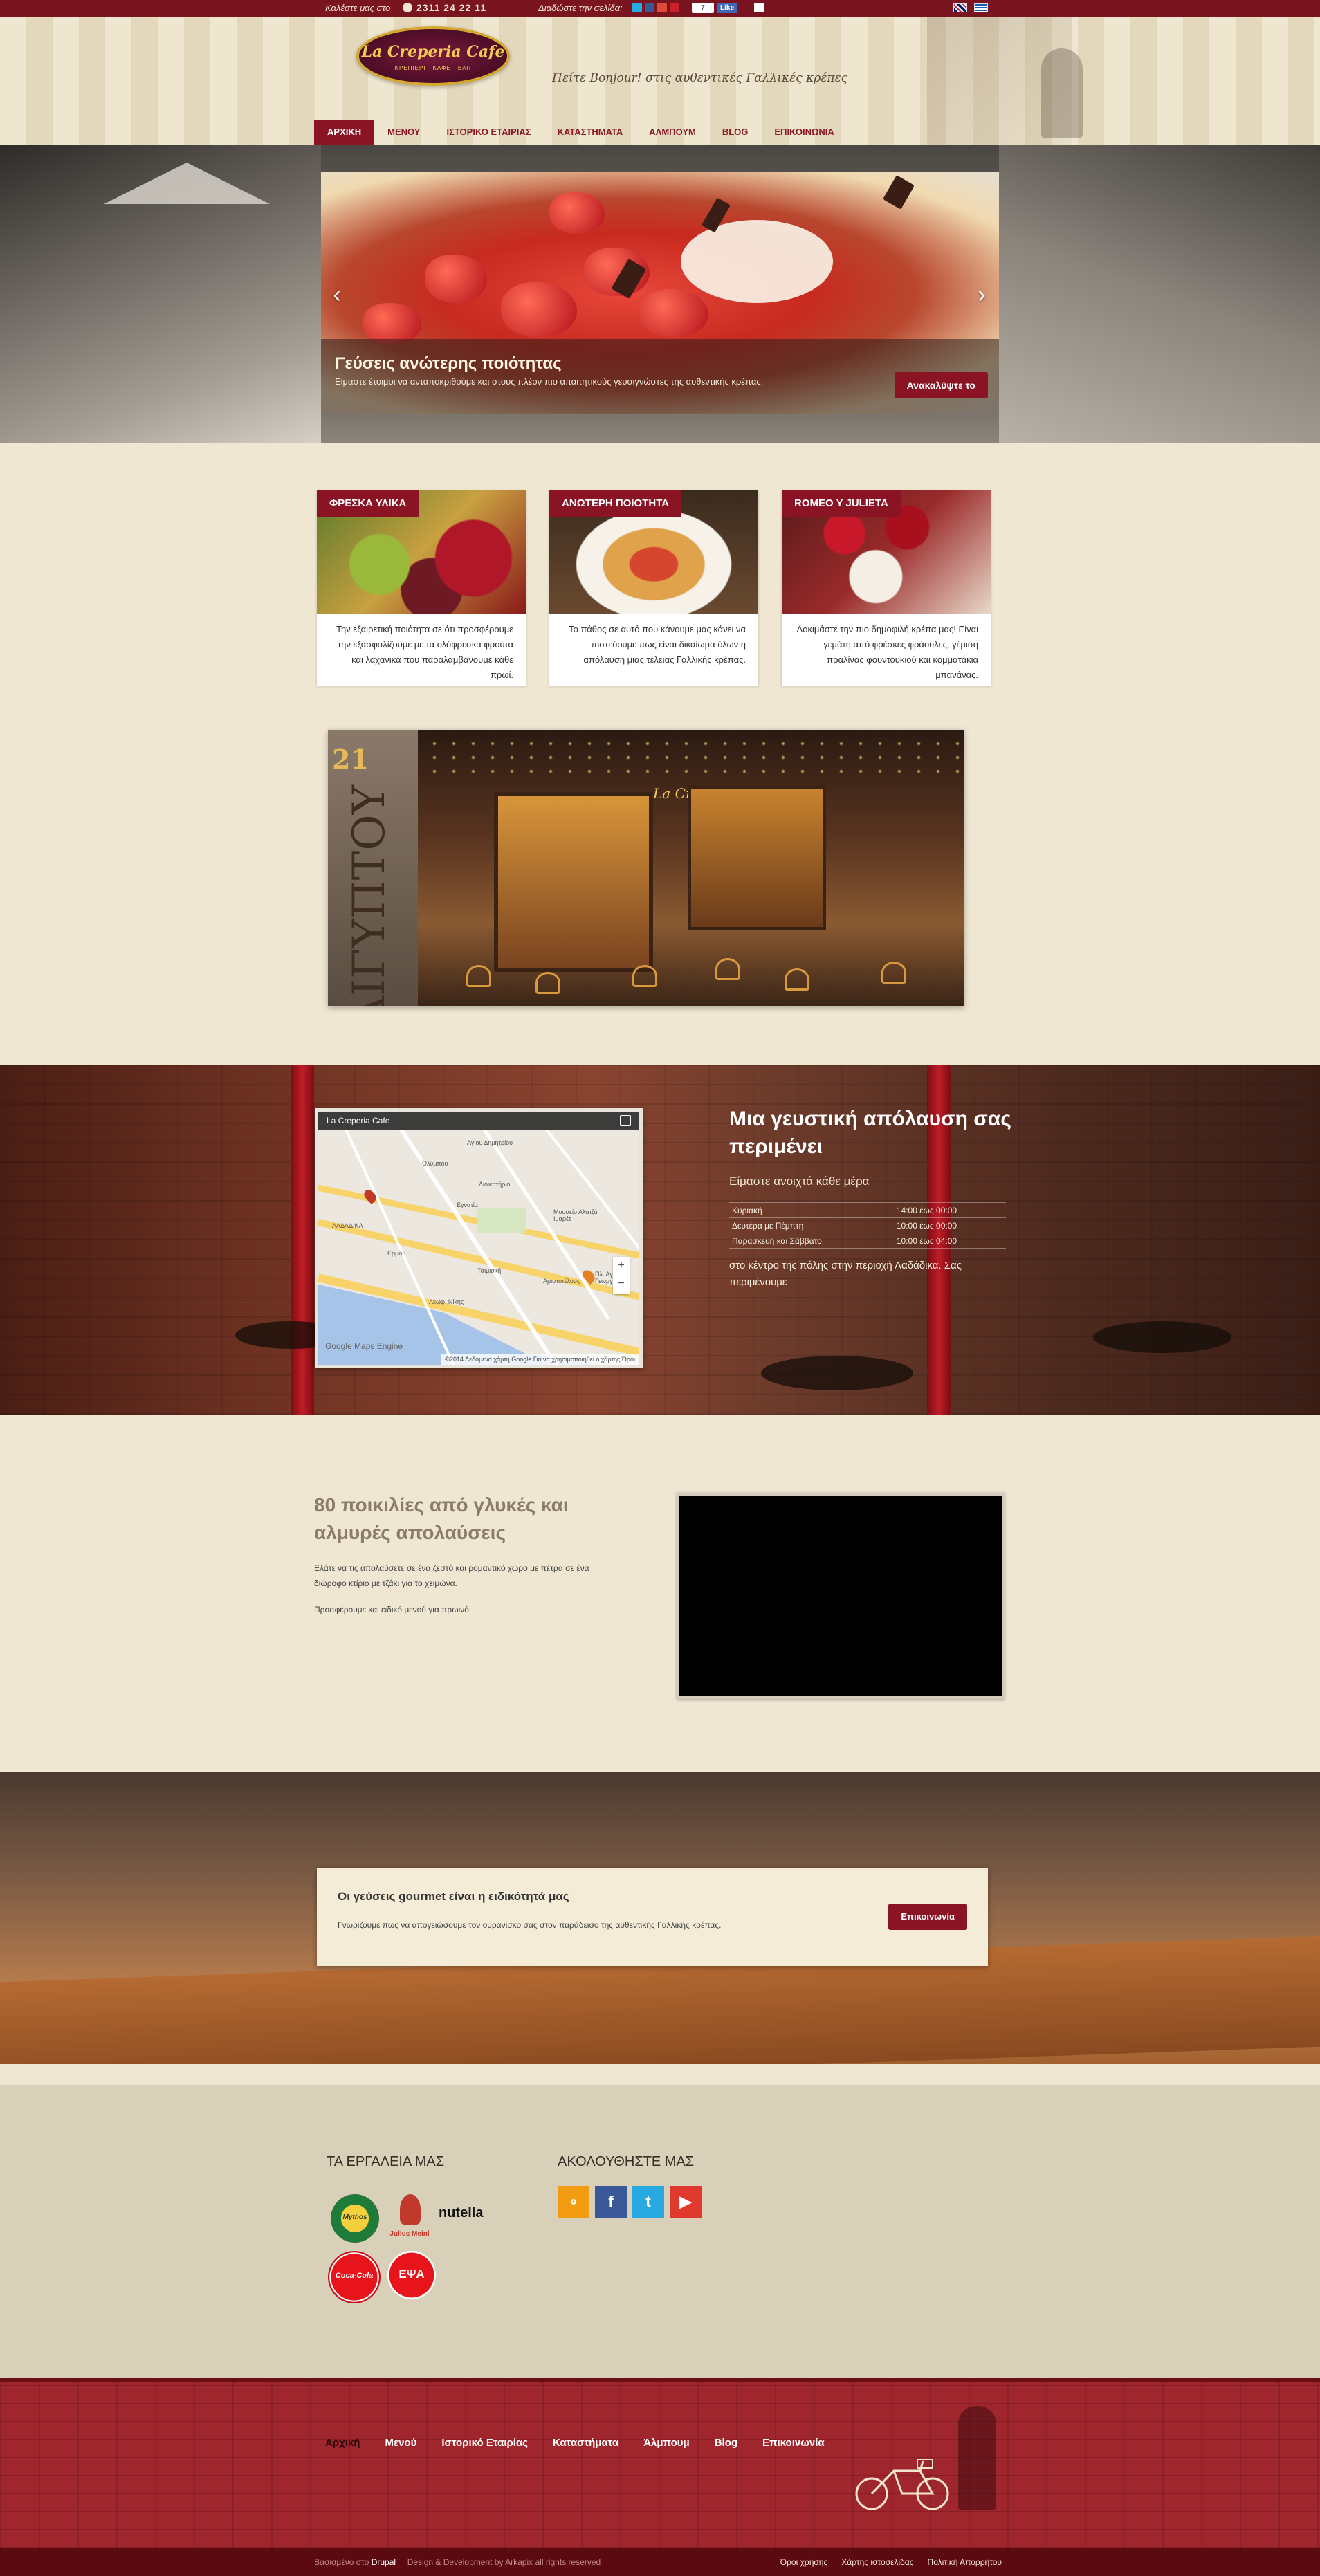  What do you see at coordinates (735, 132) in the screenshot?
I see `nav-item-blog: BLOG` at bounding box center [735, 132].